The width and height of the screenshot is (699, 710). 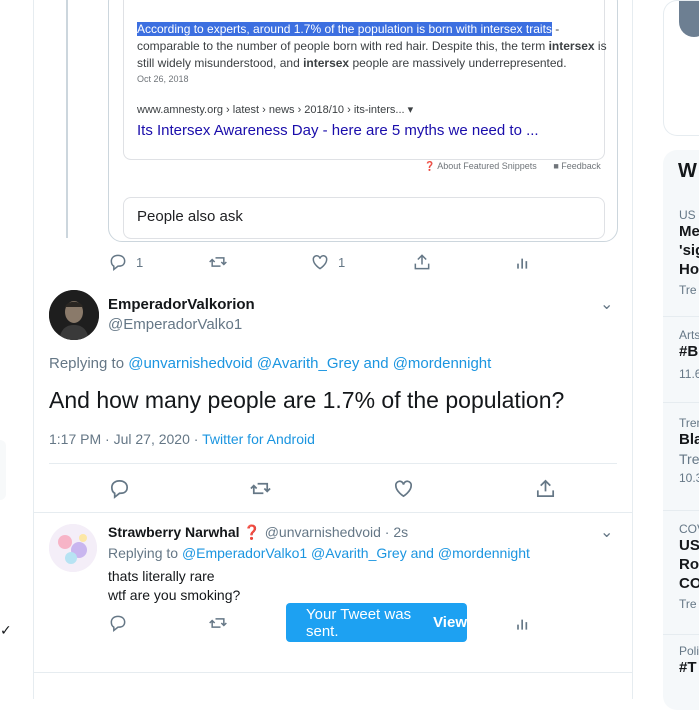 I want to click on toast-view-button: View, so click(x=450, y=622).